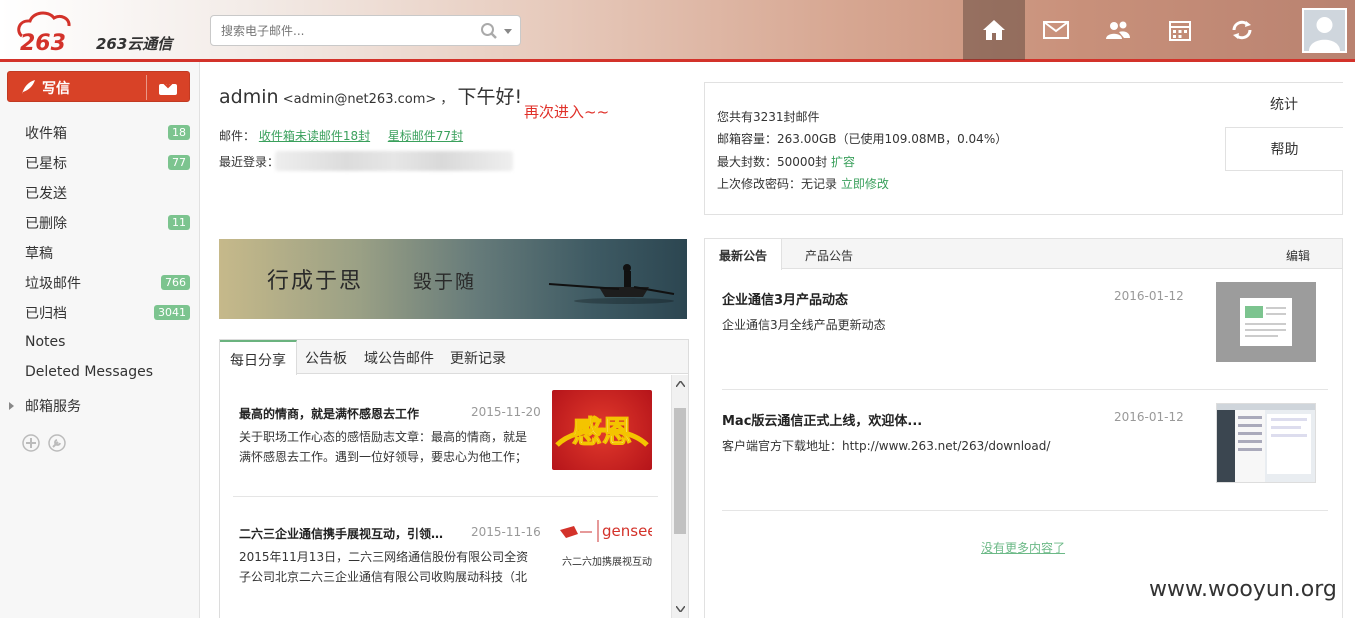  I want to click on mail-summary: 邮件： 收件箱未读邮件18封 星标邮件77封, so click(341, 135).